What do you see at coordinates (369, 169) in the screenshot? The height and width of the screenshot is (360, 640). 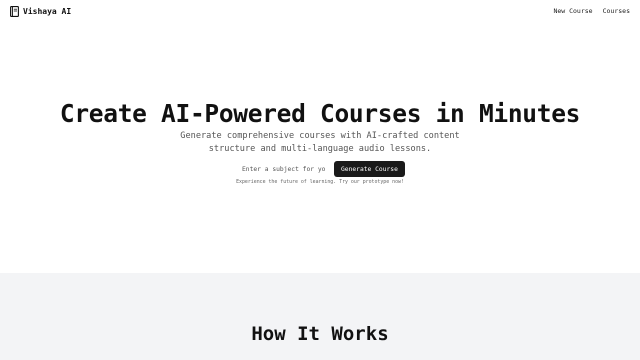 I see `generate-course-button: Generate Course` at bounding box center [369, 169].